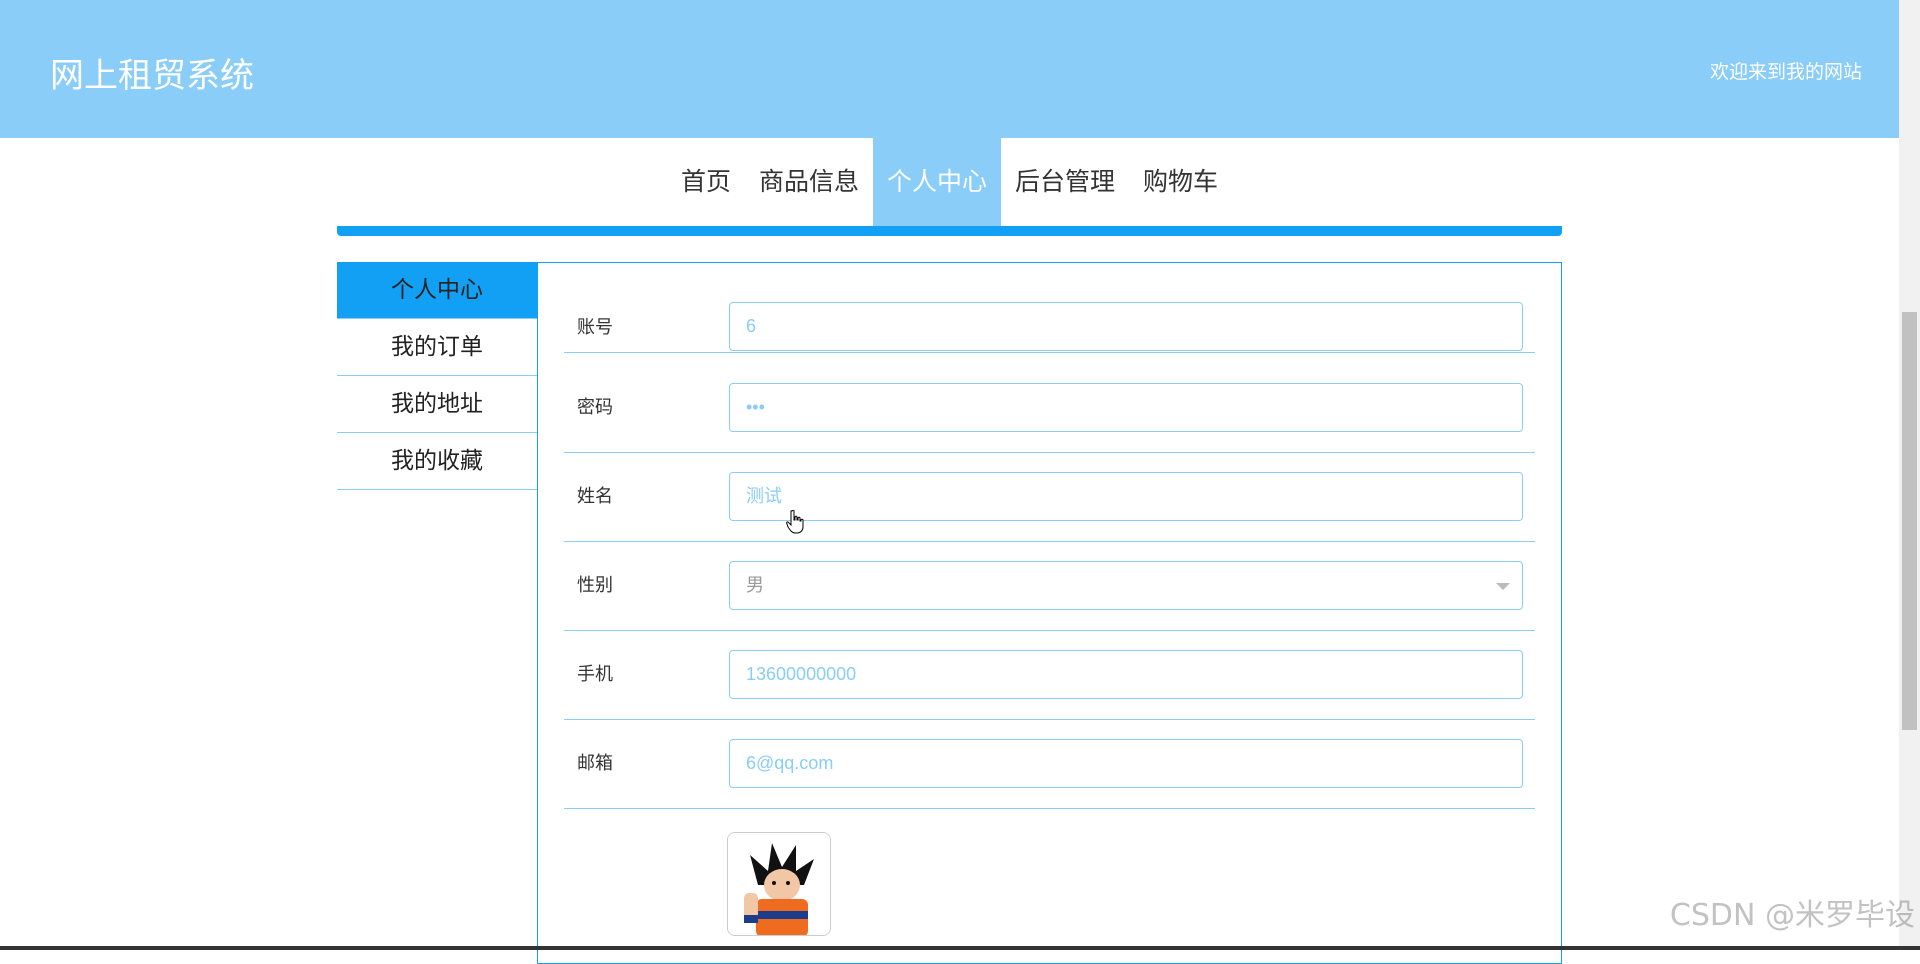 The height and width of the screenshot is (964, 1920). I want to click on form-row-account: 账号 6, so click(1049, 308).